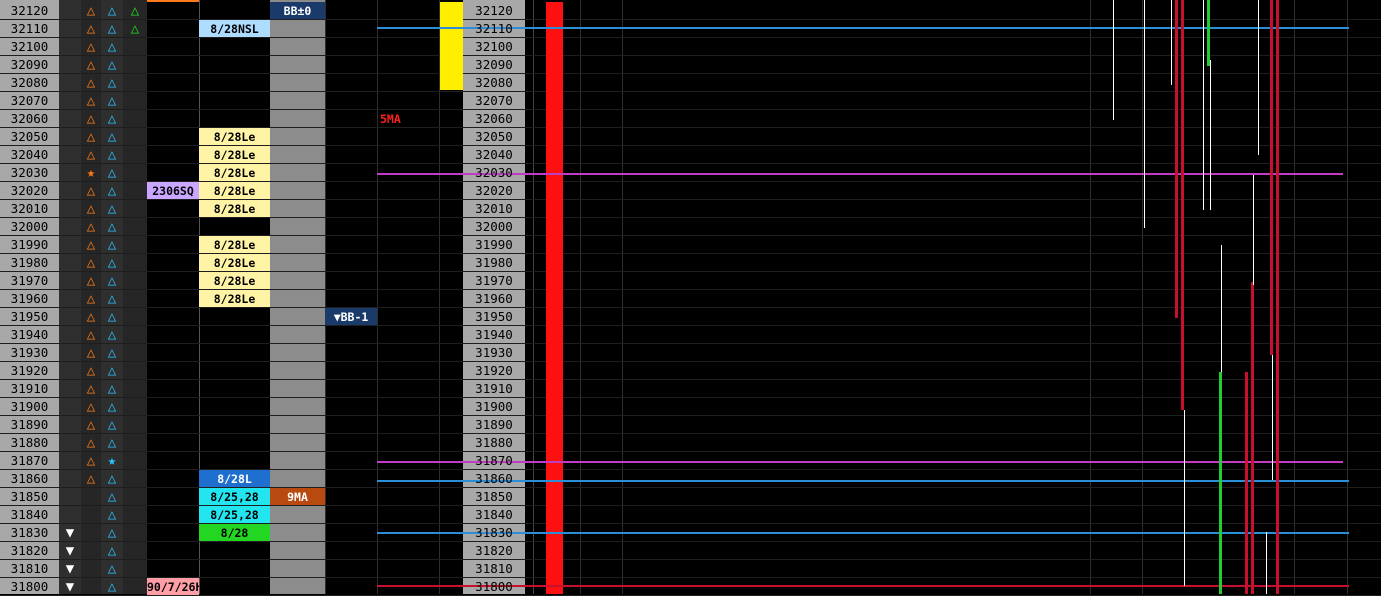 The image size is (1381, 596). What do you see at coordinates (494, 209) in the screenshot?
I see `price-label-right: 32010` at bounding box center [494, 209].